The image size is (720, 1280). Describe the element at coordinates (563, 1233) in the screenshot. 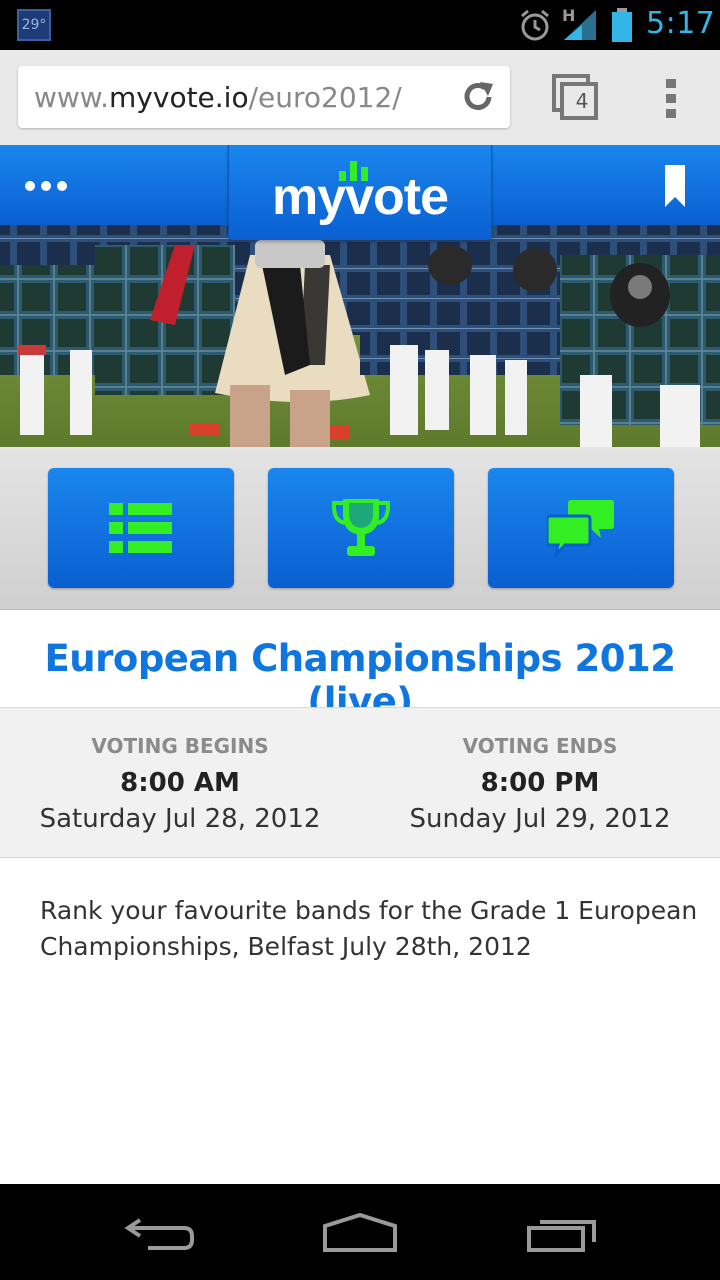

I see `recents-icon` at that location.